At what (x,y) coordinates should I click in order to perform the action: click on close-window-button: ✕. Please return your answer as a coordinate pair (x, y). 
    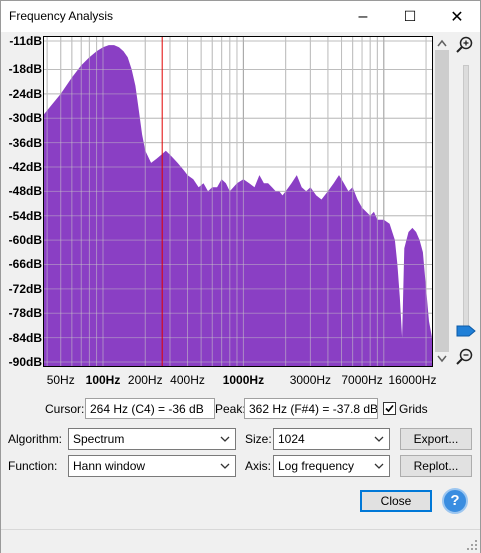
    Looking at the image, I should click on (457, 16).